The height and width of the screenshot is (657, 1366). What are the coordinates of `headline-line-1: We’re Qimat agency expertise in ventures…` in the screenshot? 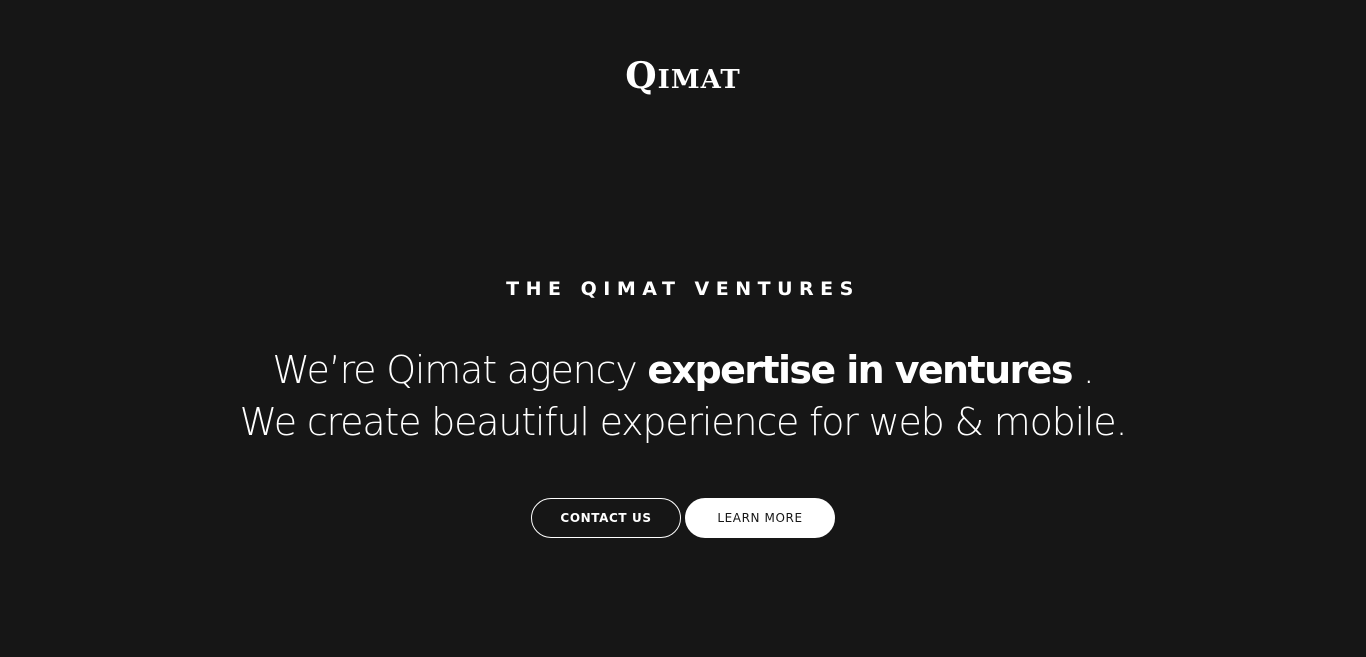 It's located at (683, 370).